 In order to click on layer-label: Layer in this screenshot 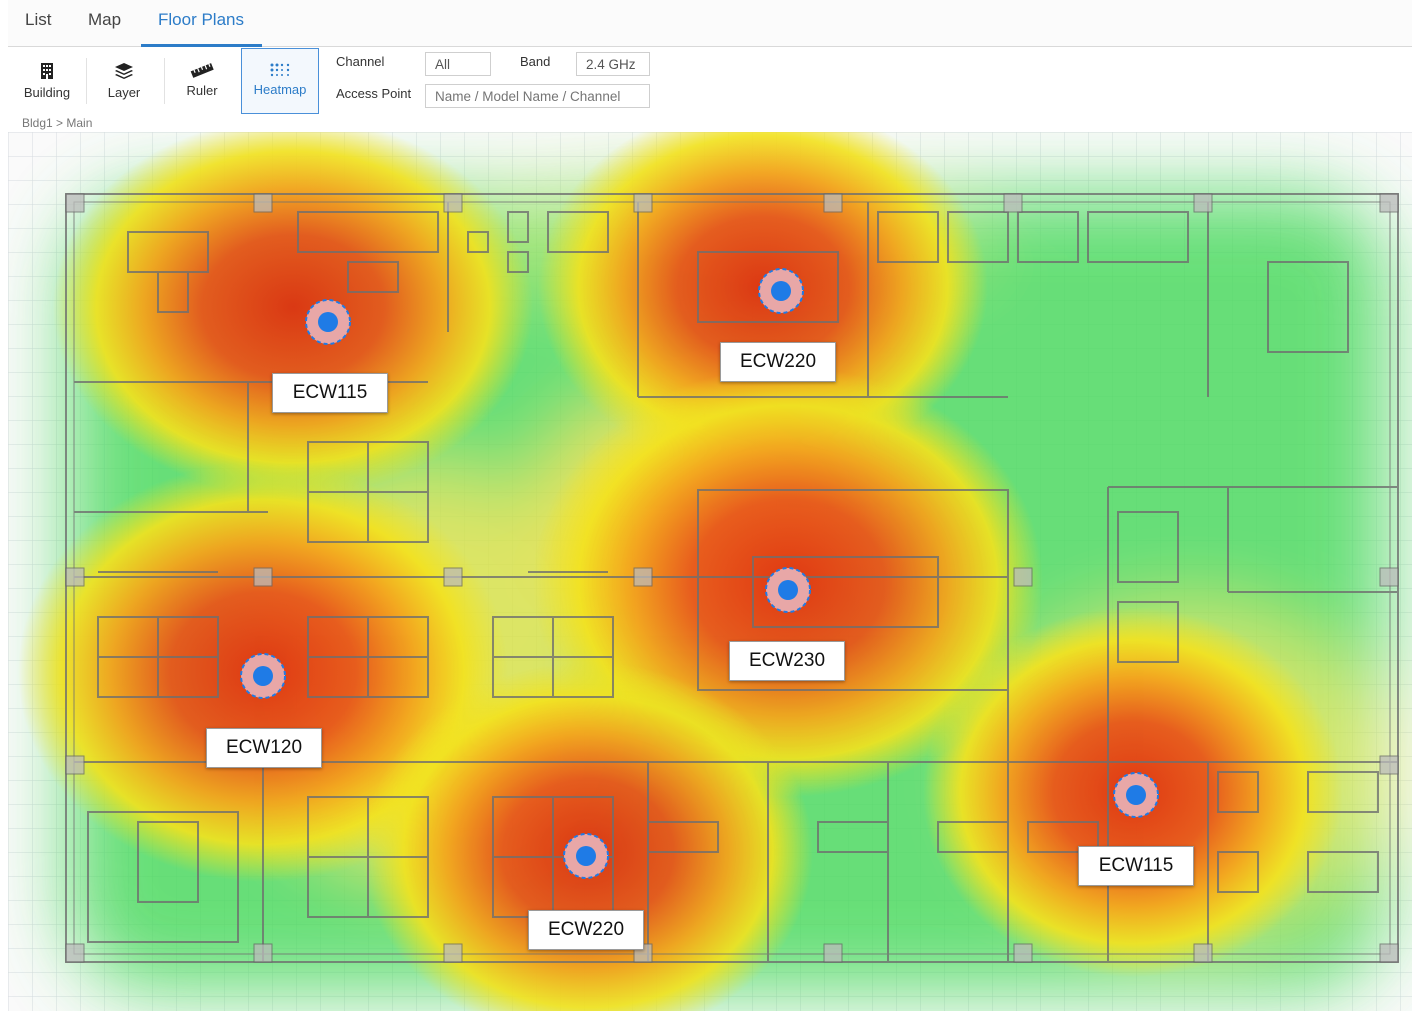, I will do `click(124, 92)`.